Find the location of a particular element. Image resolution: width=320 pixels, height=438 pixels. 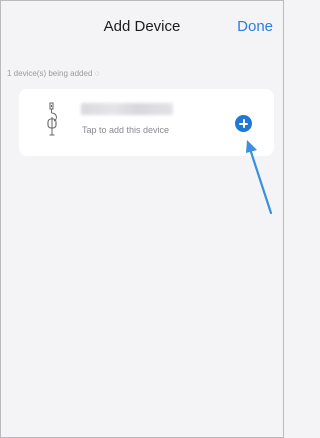

add-device-button is located at coordinates (243, 123).